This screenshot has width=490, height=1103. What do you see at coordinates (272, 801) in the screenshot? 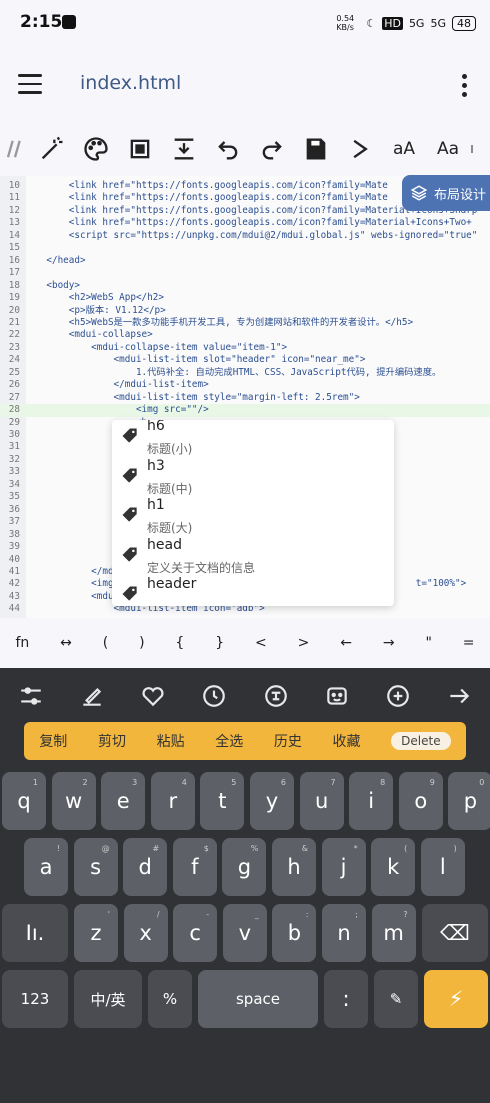
I see `key-y: y6` at bounding box center [272, 801].